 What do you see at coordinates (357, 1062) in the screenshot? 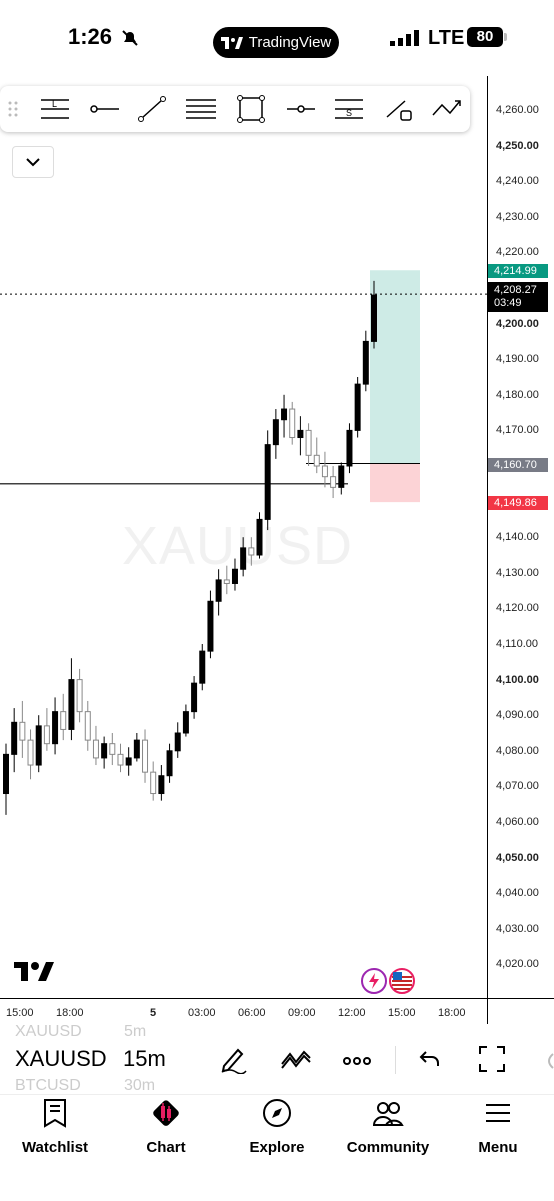
I see `more-icon` at bounding box center [357, 1062].